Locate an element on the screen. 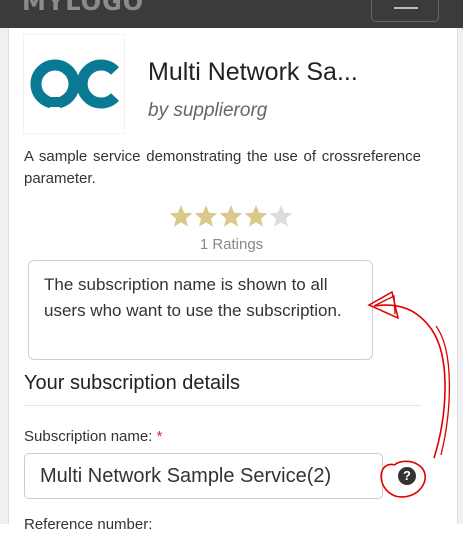  page-gutter-right is located at coordinates (460, 276).